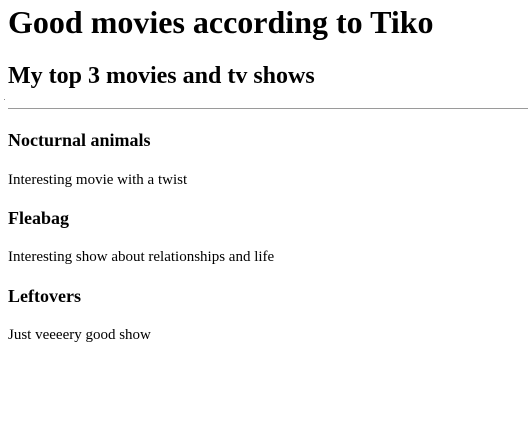 The width and height of the screenshot is (528, 430). Describe the element at coordinates (98, 180) in the screenshot. I see `movie-description-nocturnal-animals: Interesting movie with a twist` at that location.